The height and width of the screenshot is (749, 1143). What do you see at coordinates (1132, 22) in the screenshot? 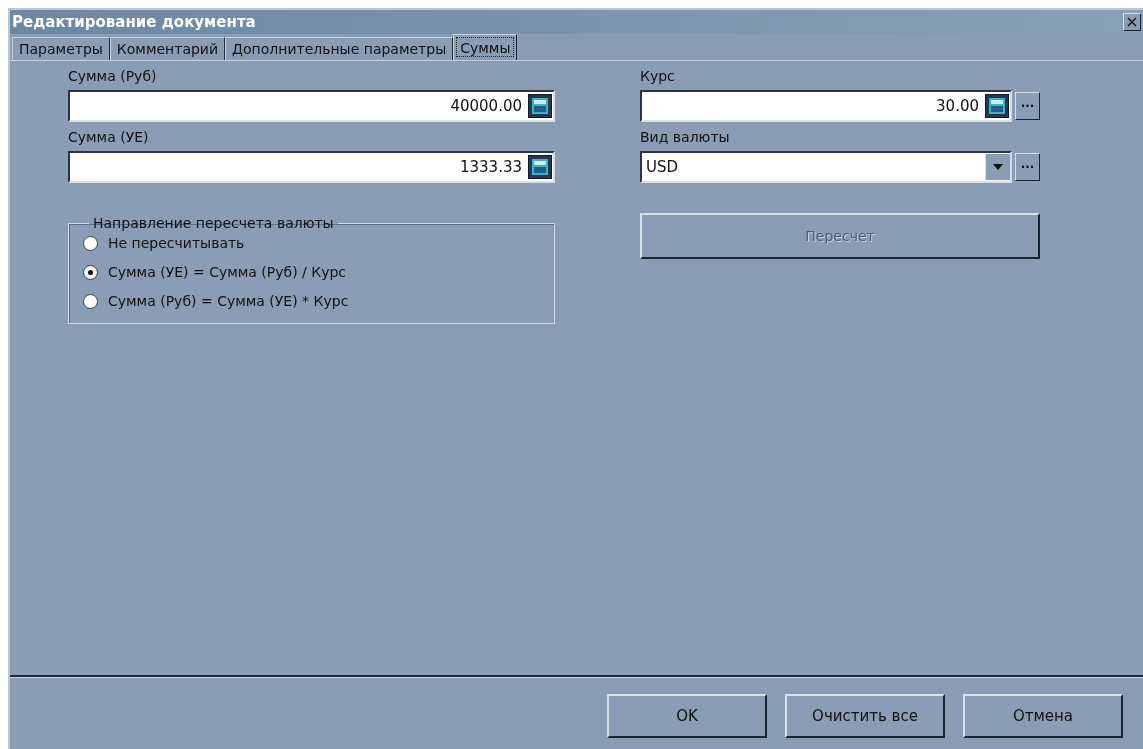
I see `close-button: ×` at bounding box center [1132, 22].